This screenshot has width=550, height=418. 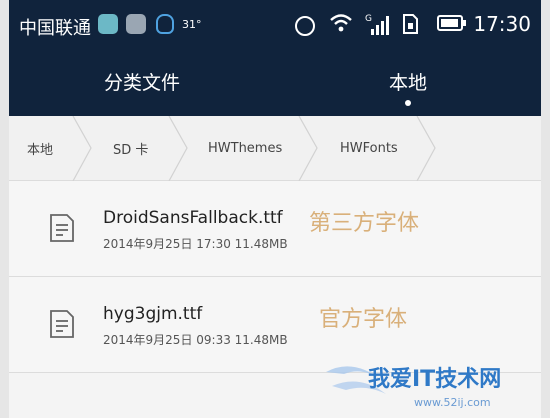 I want to click on site-watermark: 我爱IT技术网 www.52ij.com, so click(x=413, y=387).